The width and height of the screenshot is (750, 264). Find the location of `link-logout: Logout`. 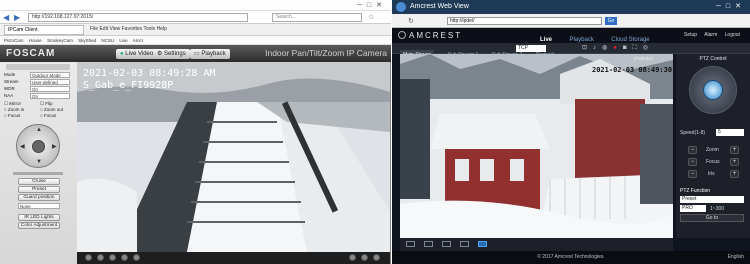

link-logout: Logout is located at coordinates (732, 35).